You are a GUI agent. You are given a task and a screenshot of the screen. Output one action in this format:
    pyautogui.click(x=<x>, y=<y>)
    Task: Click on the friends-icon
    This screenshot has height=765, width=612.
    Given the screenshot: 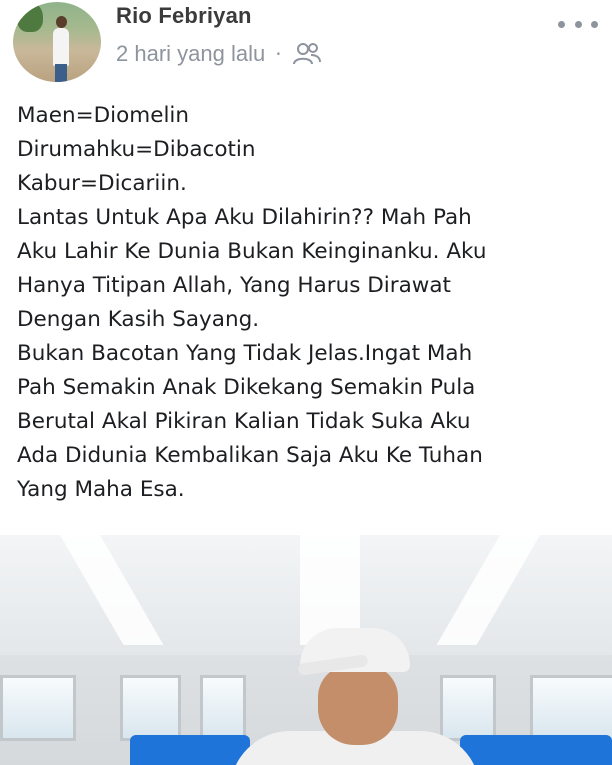 What is the action you would take?
    pyautogui.click(x=307, y=54)
    